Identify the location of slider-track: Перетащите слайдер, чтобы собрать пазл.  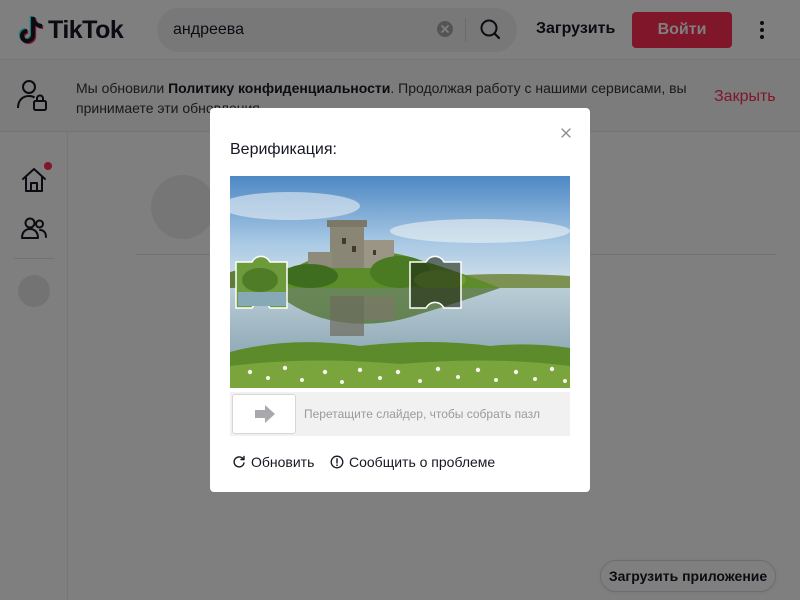
(400, 414).